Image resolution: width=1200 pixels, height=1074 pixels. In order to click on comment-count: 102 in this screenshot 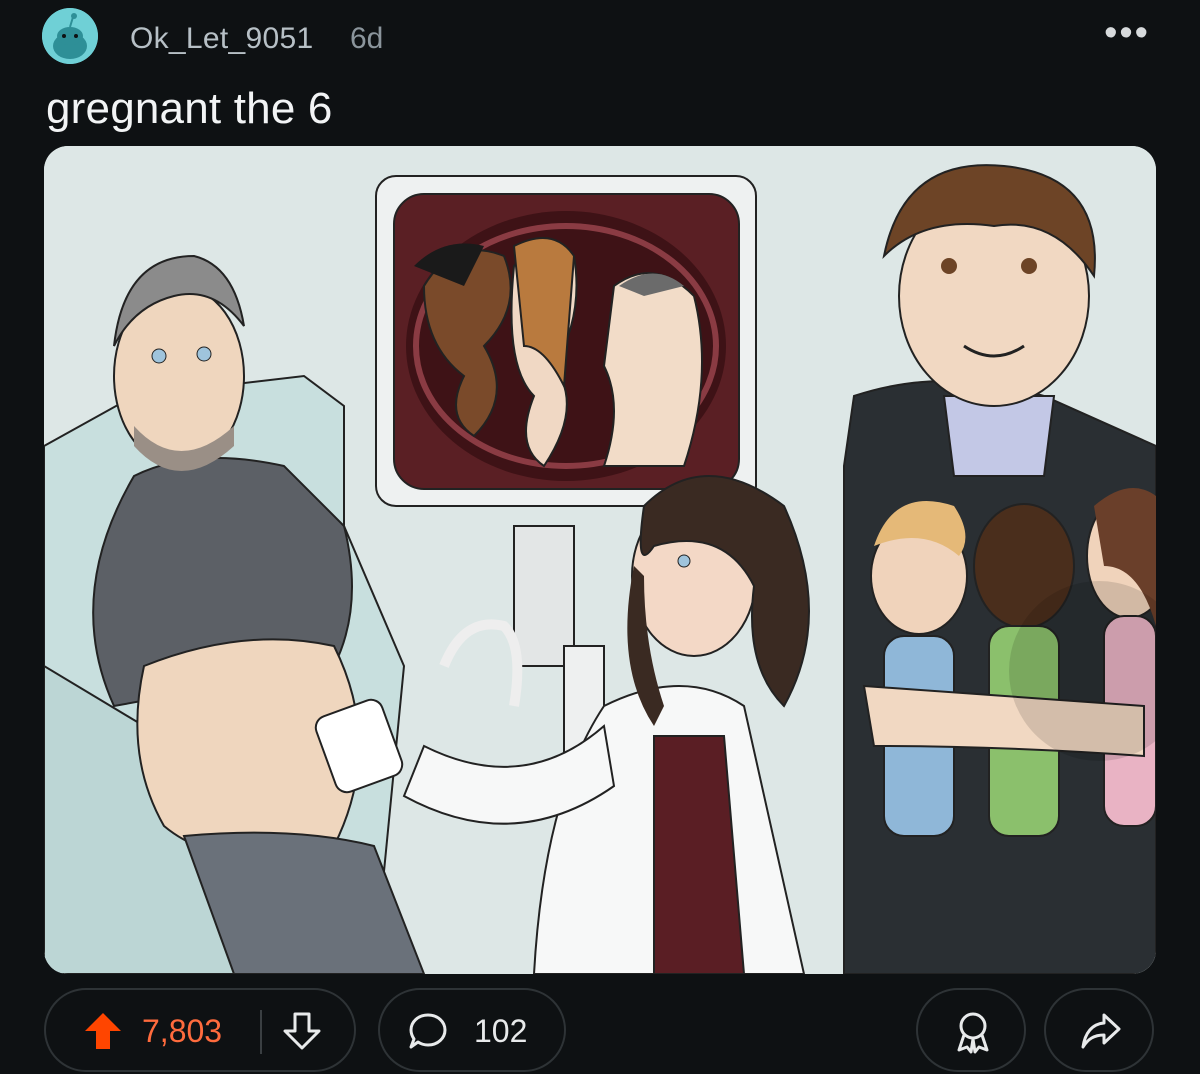, I will do `click(501, 1031)`.